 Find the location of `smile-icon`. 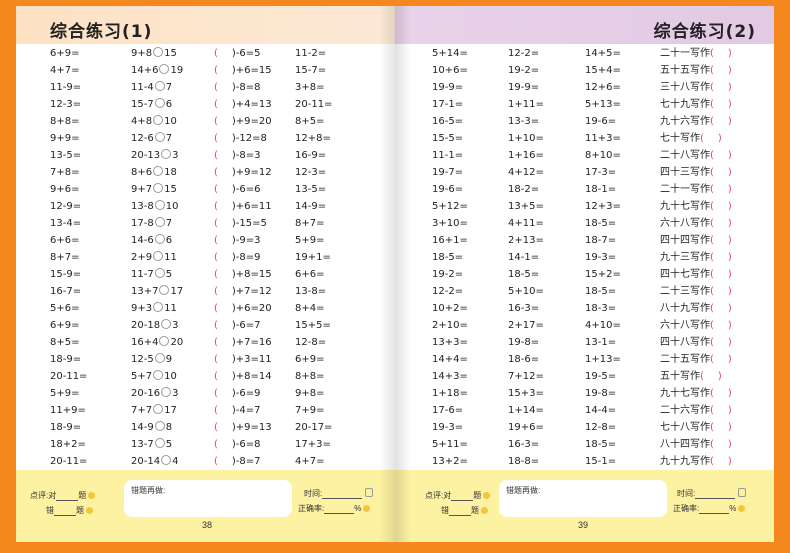

smile-icon is located at coordinates (487, 495).